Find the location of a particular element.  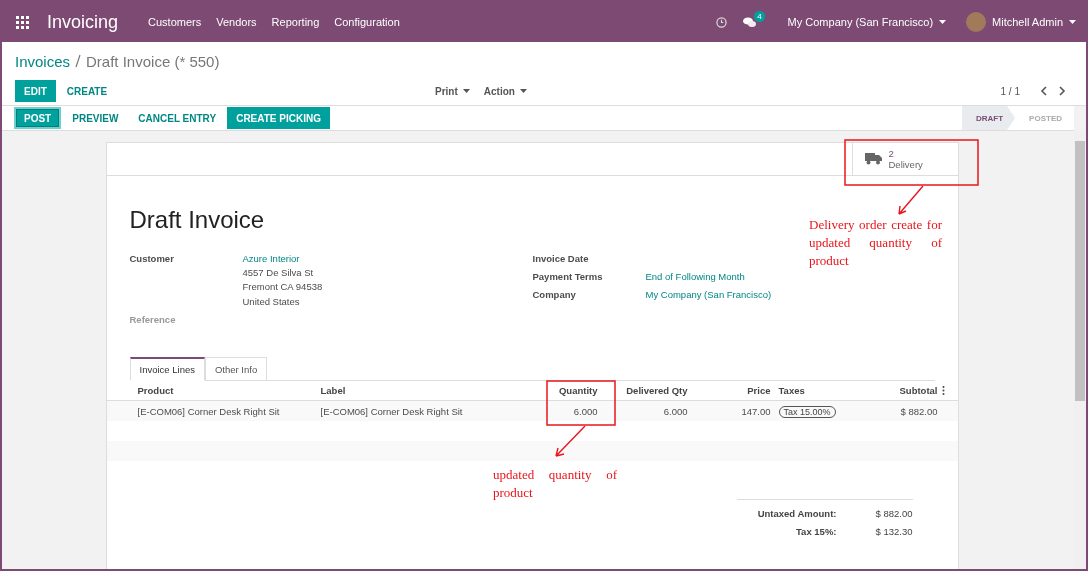

invoice-title: Draft Invoice is located at coordinates (197, 220).